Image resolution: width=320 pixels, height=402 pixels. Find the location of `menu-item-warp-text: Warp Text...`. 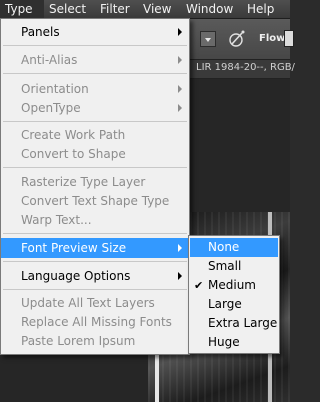

menu-item-warp-text: Warp Text... is located at coordinates (95, 220).